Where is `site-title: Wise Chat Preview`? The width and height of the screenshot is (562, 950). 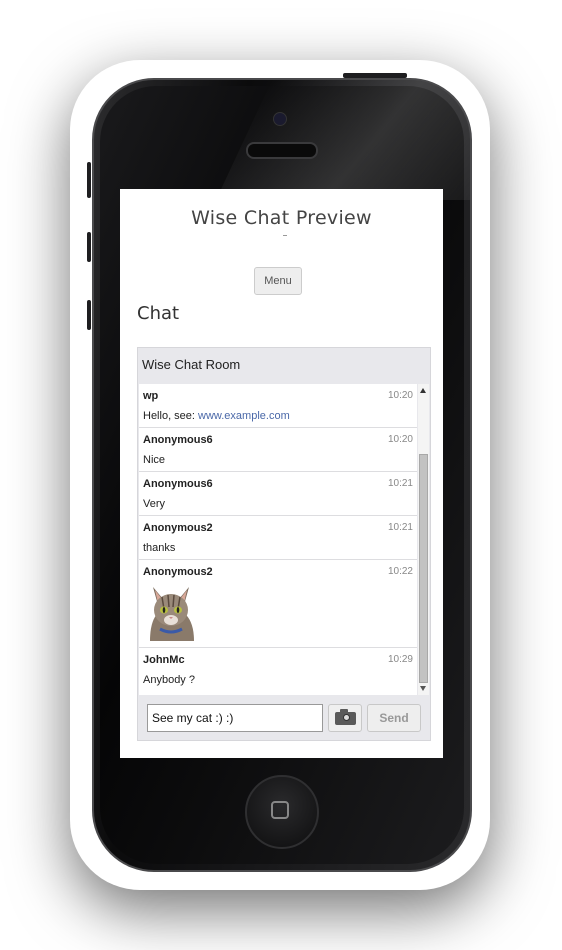 site-title: Wise Chat Preview is located at coordinates (281, 218).